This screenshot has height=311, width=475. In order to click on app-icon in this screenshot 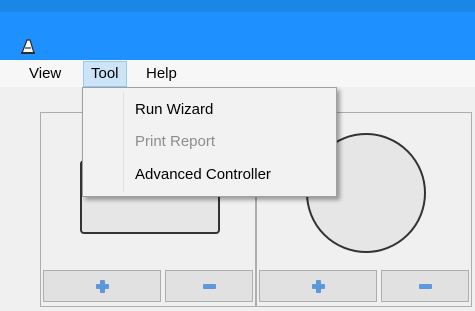, I will do `click(28, 46)`.